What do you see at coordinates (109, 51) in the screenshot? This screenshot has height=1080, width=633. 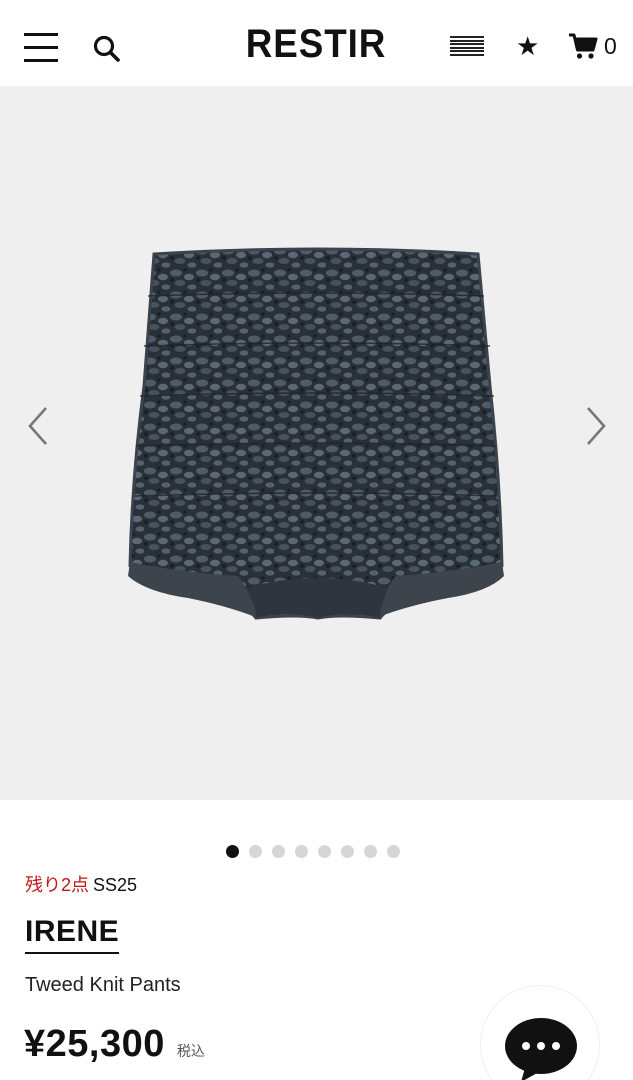 I see `search-icon` at bounding box center [109, 51].